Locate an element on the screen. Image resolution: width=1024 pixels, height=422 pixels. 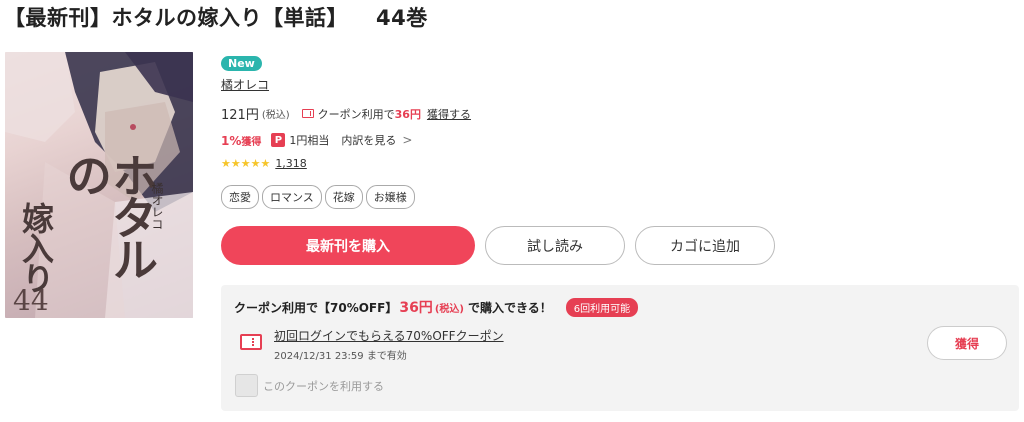
genre-tags: 恋愛 ロマンス 花嫁 お嬢様 is located at coordinates (318, 197).